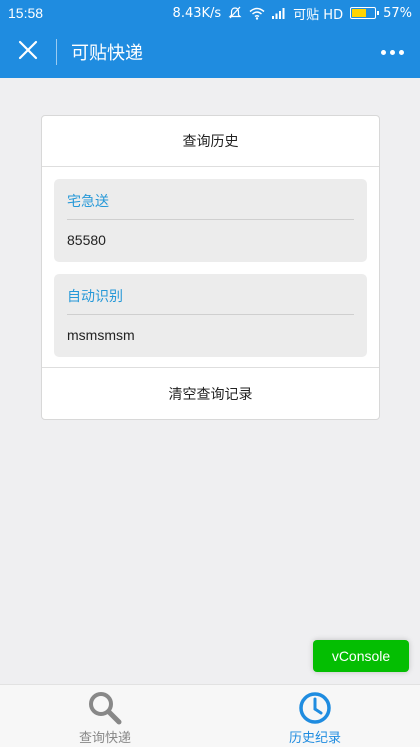 The image size is (420, 747). What do you see at coordinates (318, 15) in the screenshot?
I see `carrier-label: 可贴 HD` at bounding box center [318, 15].